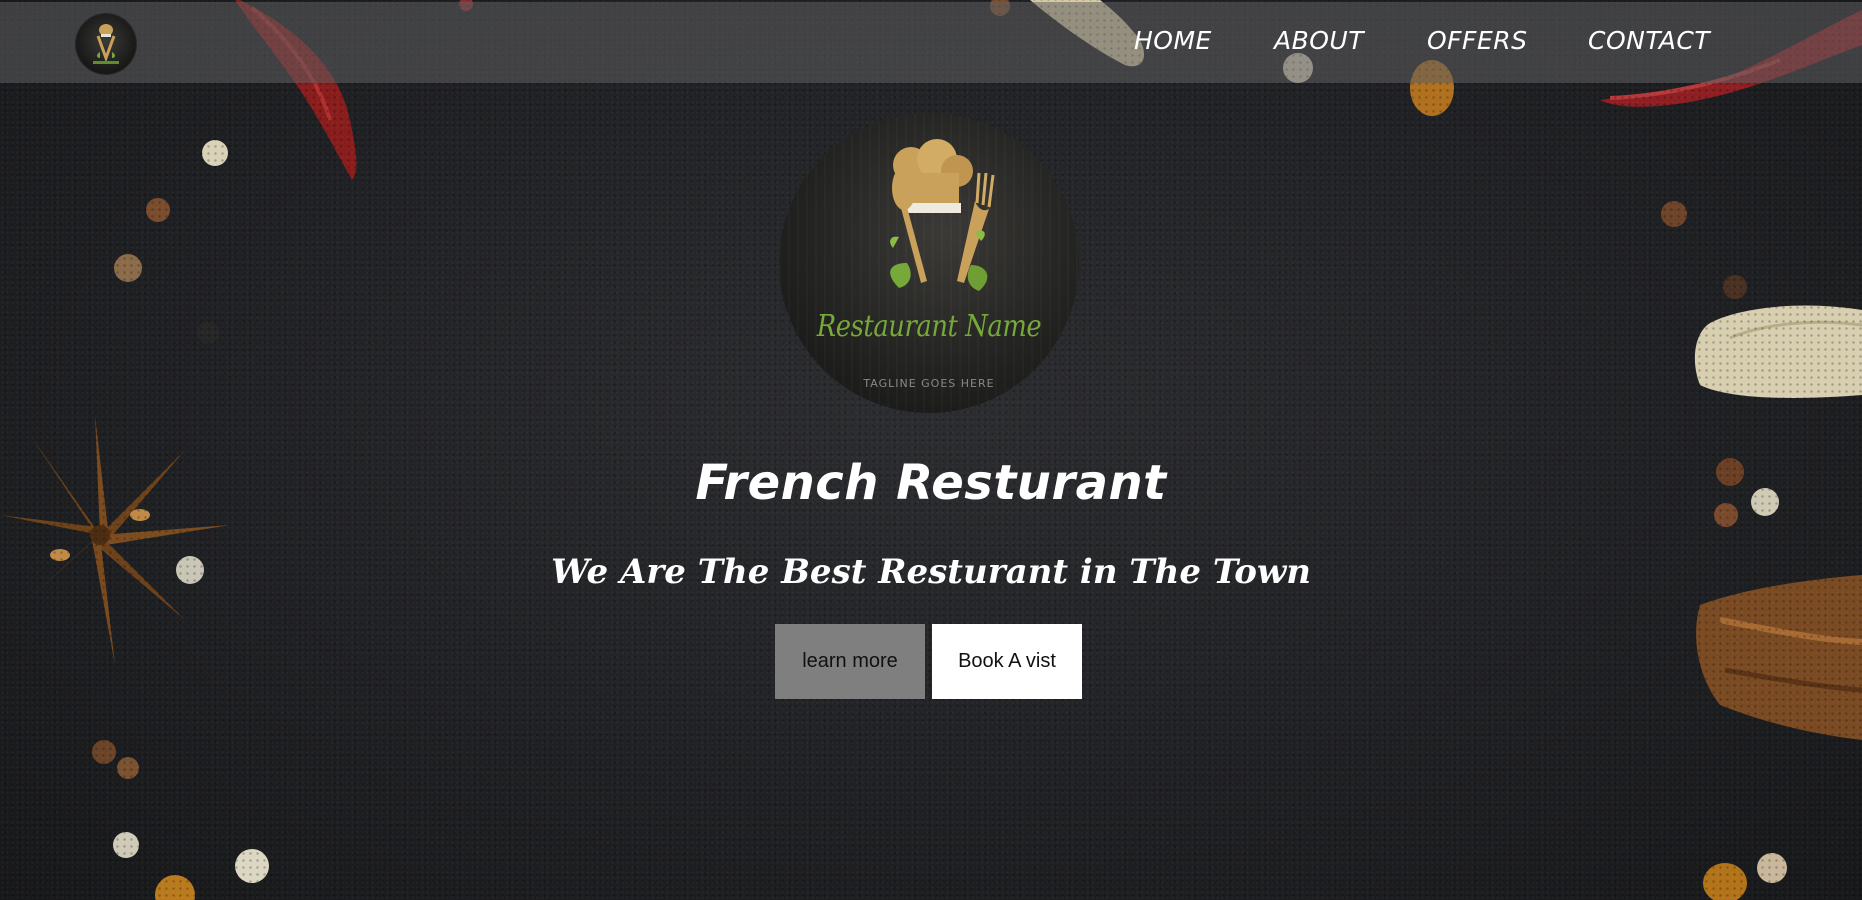  What do you see at coordinates (931, 483) in the screenshot?
I see `page-title: French Resturant` at bounding box center [931, 483].